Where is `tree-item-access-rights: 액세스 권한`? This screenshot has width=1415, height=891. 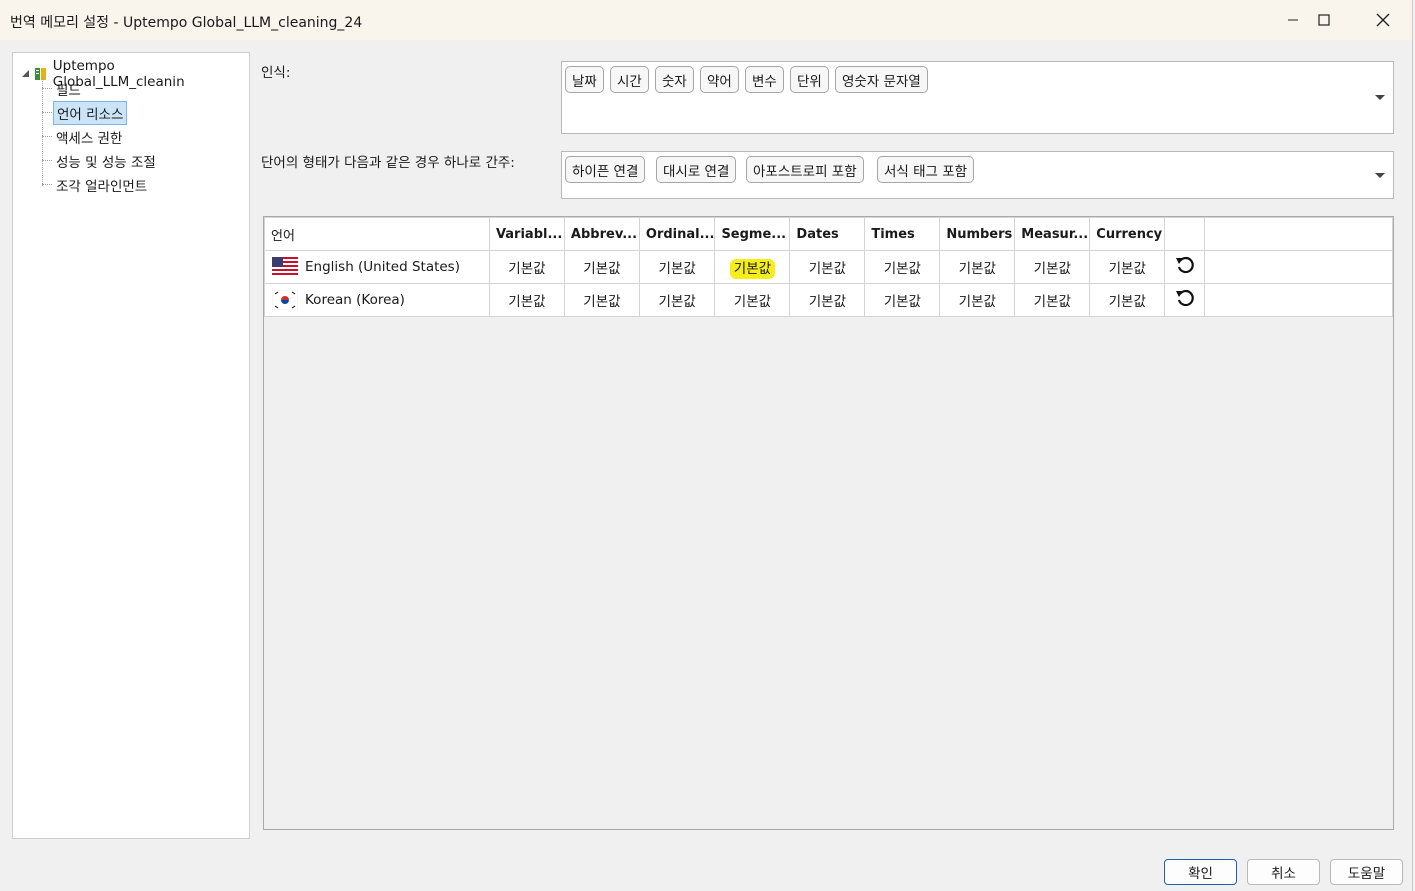 tree-item-access-rights: 액세스 권한 is located at coordinates (89, 137).